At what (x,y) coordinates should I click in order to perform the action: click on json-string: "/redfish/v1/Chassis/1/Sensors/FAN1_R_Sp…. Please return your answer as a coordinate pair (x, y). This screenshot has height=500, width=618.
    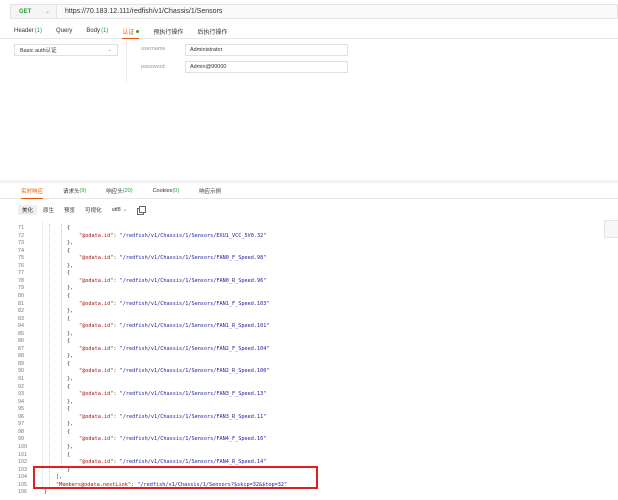
    Looking at the image, I should click on (194, 326).